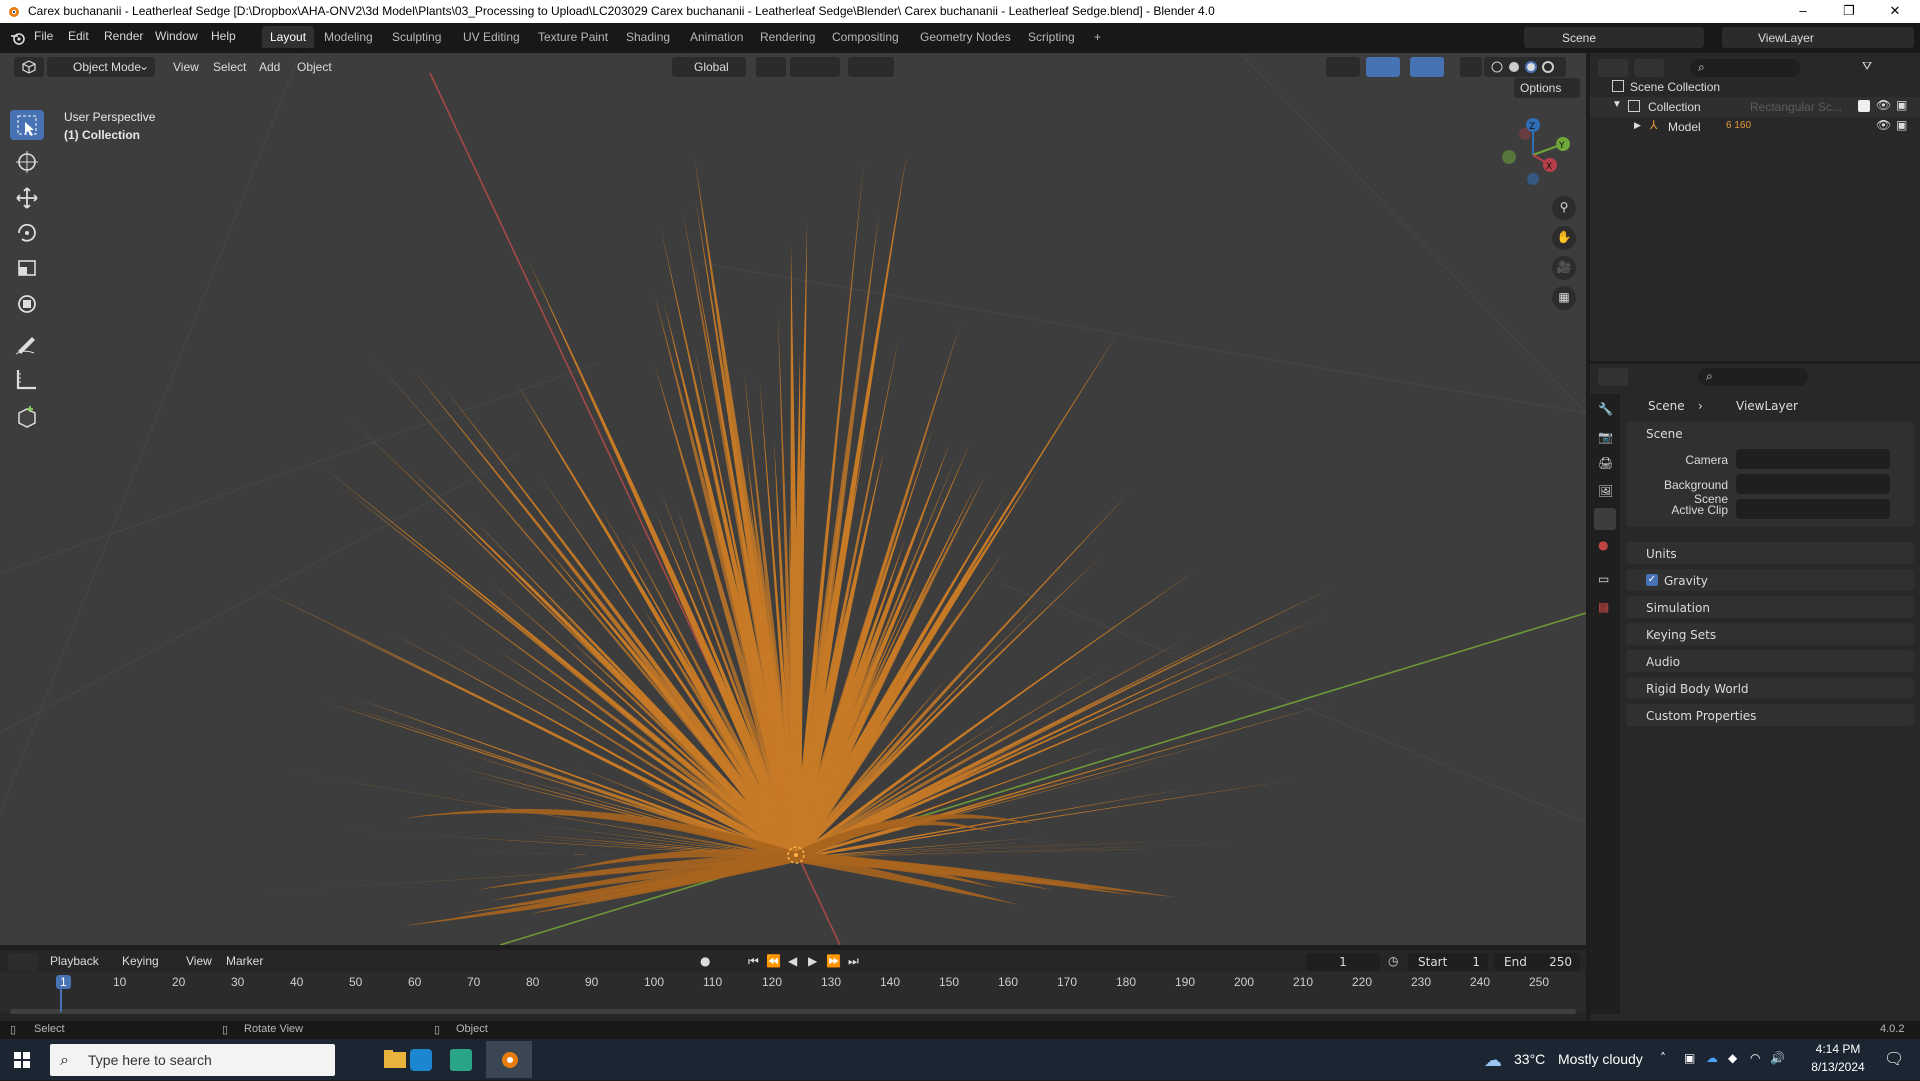 This screenshot has height=1081, width=1920. What do you see at coordinates (1537, 962) in the screenshot?
I see `end-frame-field: End 250` at bounding box center [1537, 962].